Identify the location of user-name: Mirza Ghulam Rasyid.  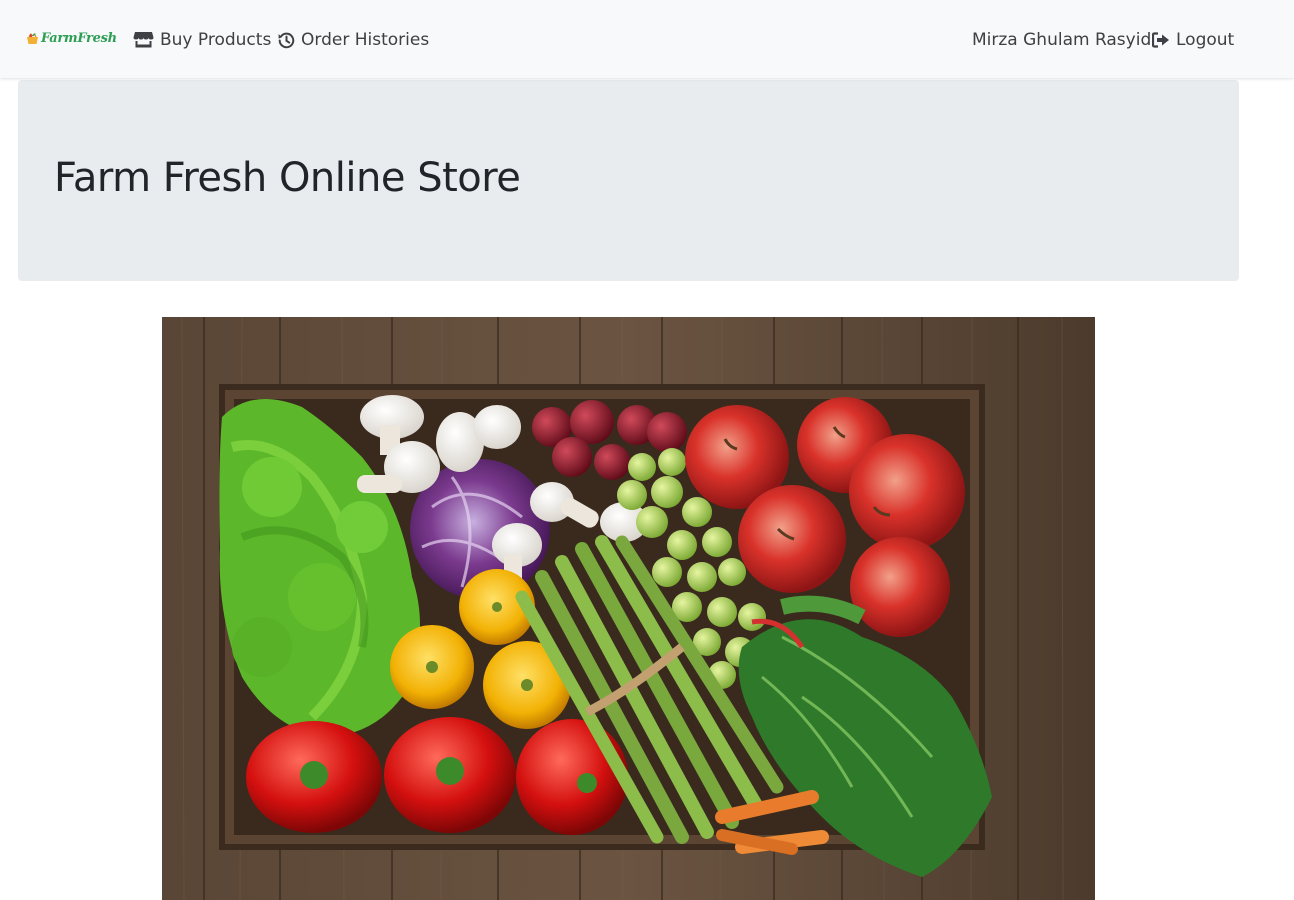
(1062, 40).